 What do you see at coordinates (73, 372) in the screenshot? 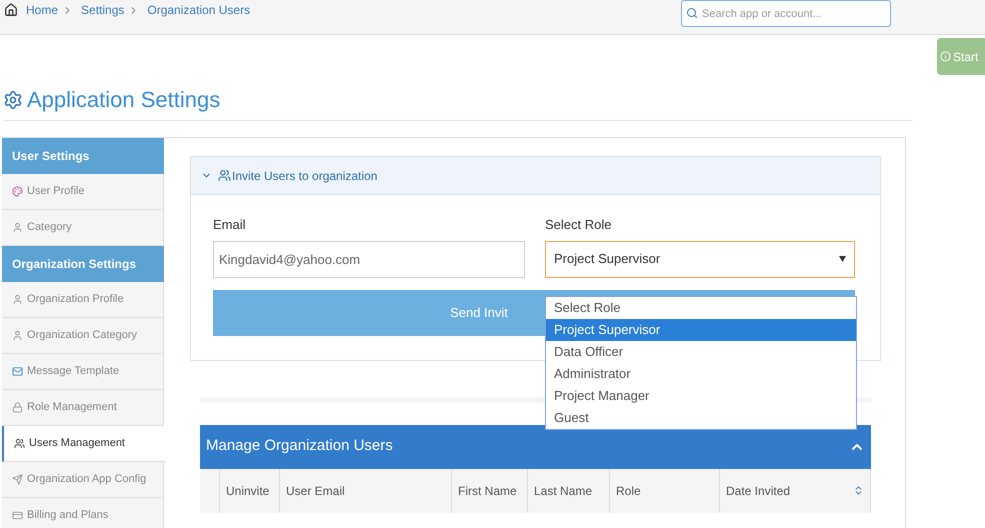
I see `sidebar-label: Message Template` at bounding box center [73, 372].